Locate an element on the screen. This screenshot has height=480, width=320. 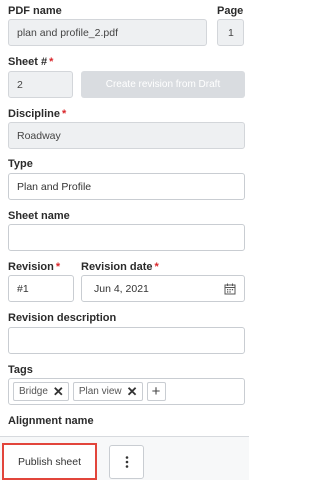
revision-description-input is located at coordinates (126, 340).